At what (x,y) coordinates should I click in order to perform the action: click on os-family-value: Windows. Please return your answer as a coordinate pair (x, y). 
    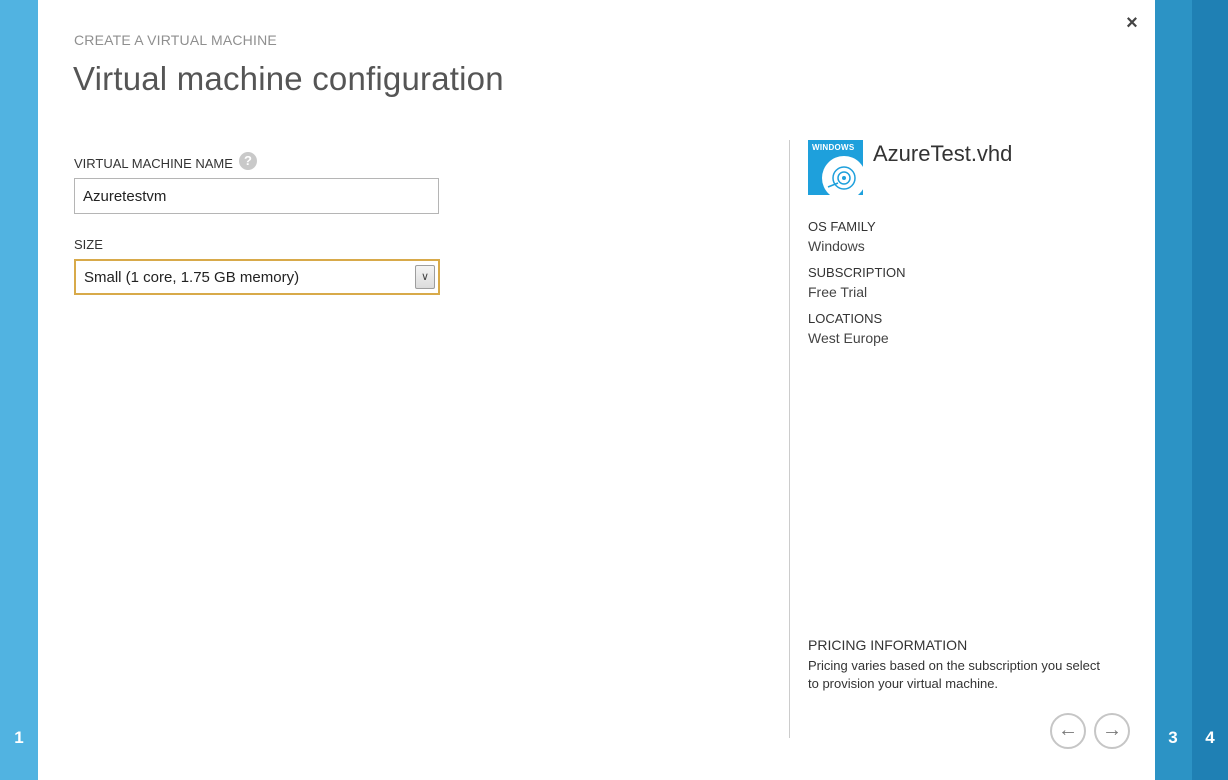
    Looking at the image, I should click on (836, 246).